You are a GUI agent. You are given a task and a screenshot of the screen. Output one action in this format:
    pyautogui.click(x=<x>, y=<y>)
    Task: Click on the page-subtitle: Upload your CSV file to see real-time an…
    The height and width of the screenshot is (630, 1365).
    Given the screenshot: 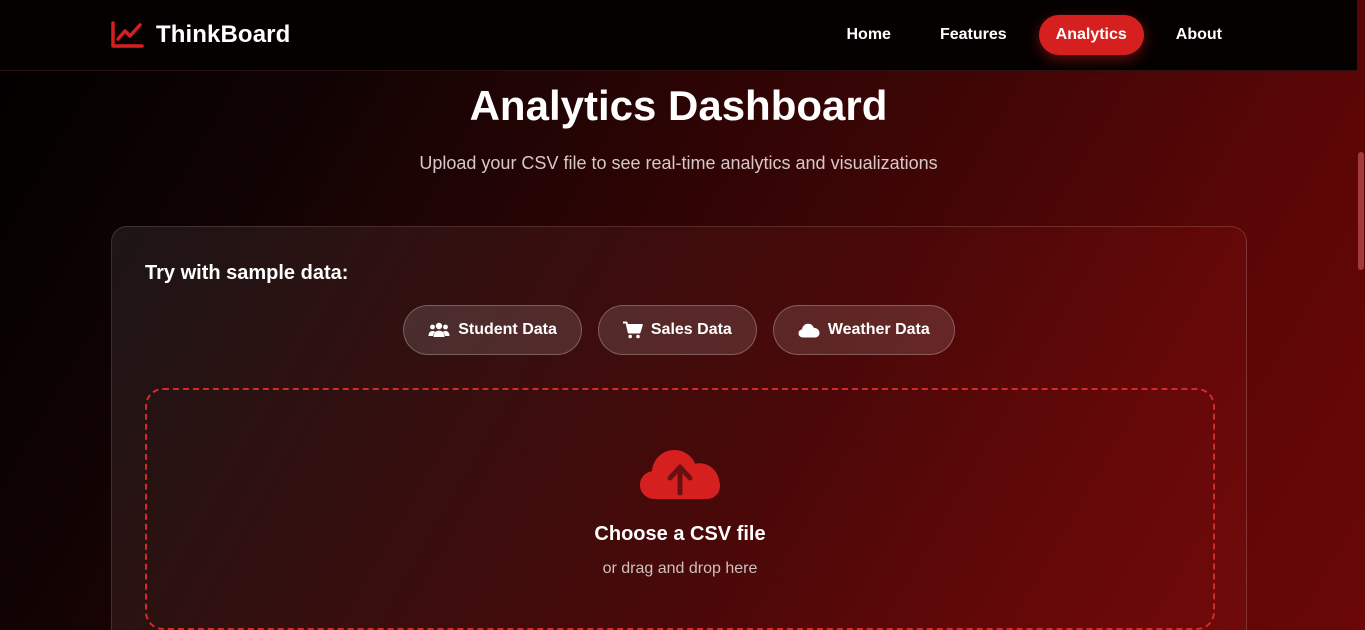 What is the action you would take?
    pyautogui.click(x=678, y=163)
    